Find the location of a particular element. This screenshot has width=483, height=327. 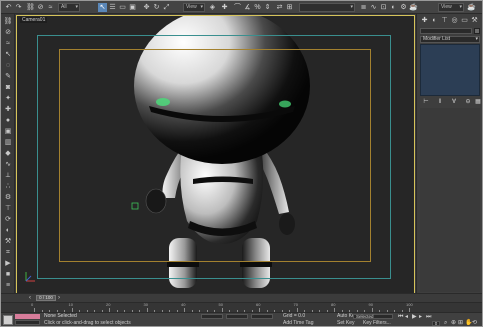

object-name-field is located at coordinates (446, 31).